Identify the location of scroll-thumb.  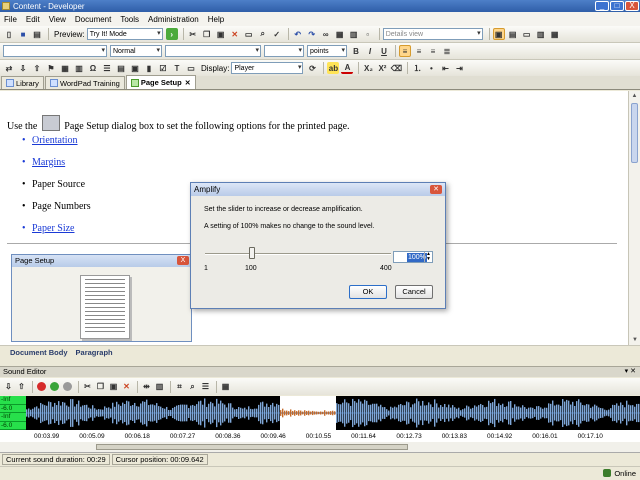
(634, 133).